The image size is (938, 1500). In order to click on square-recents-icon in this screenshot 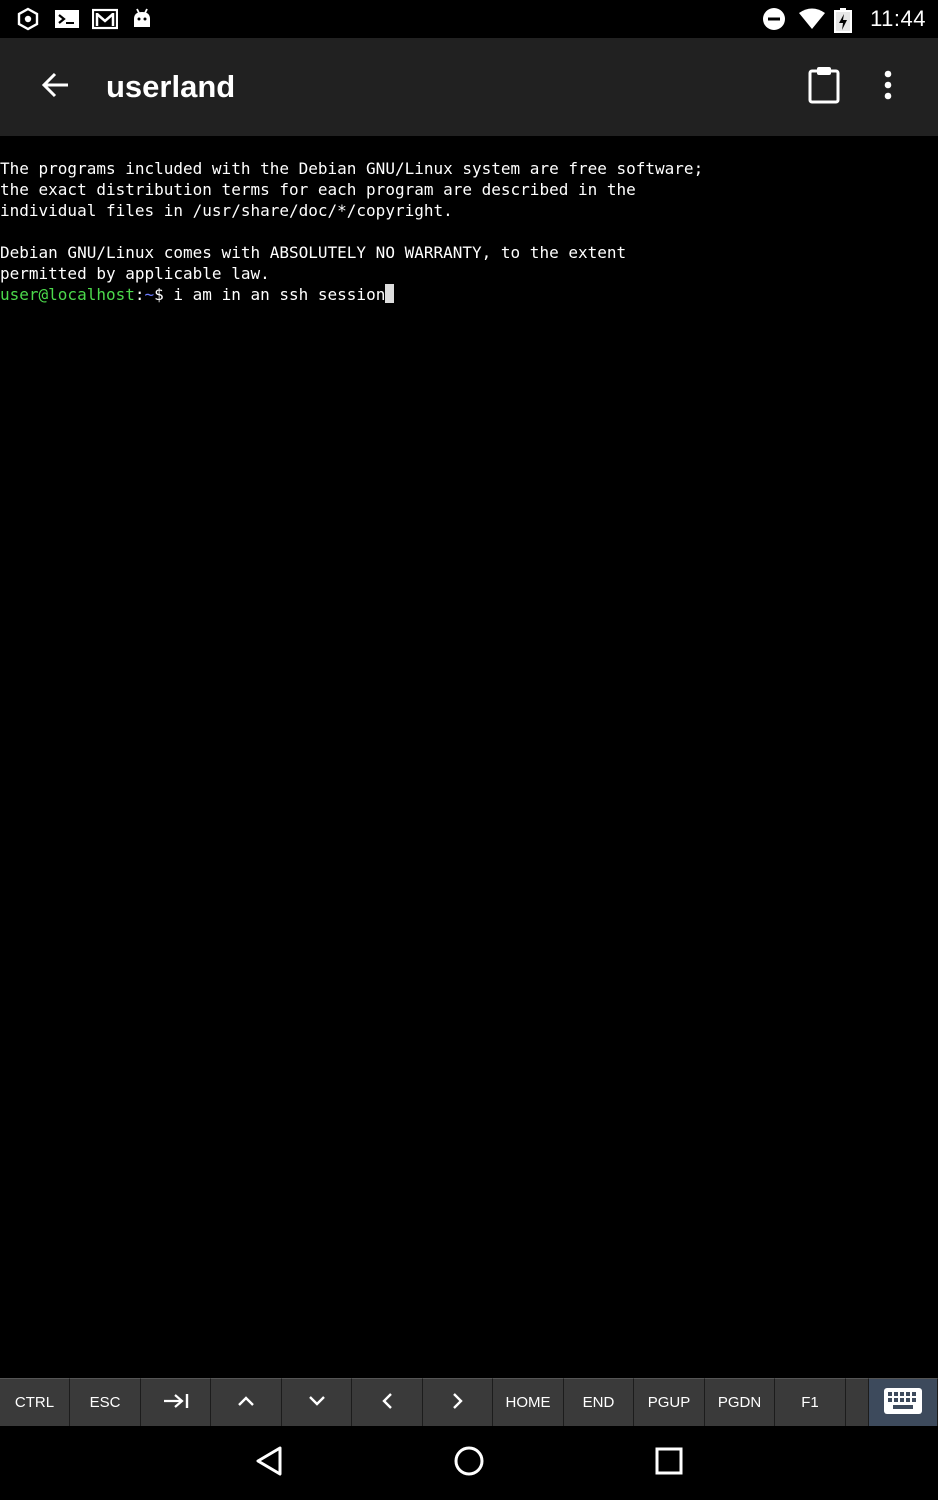, I will do `click(669, 1463)`.